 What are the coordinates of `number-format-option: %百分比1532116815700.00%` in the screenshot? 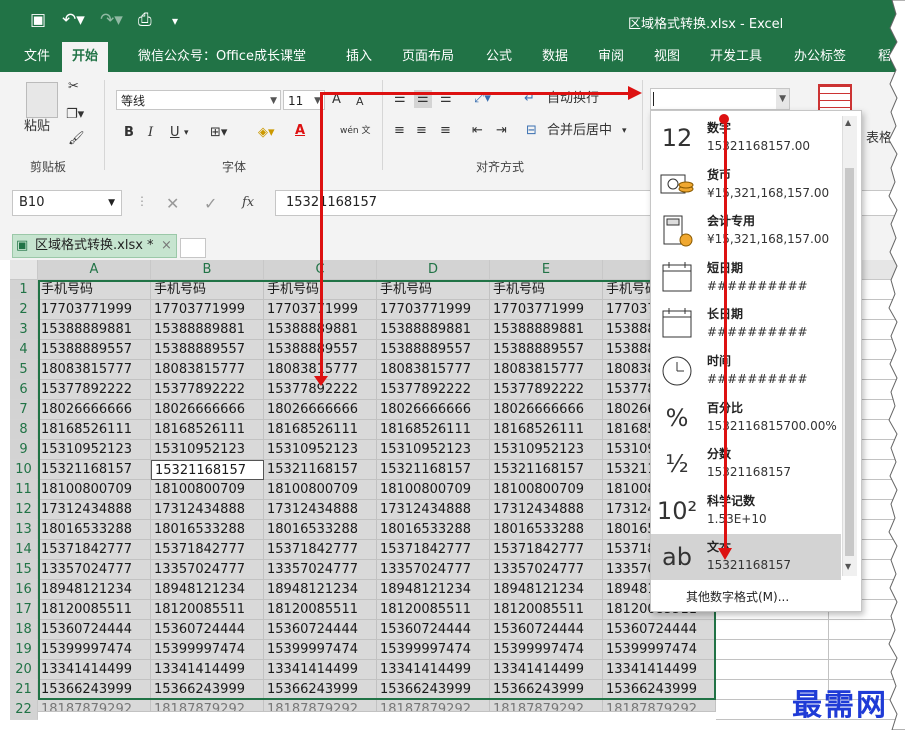 It's located at (746, 418).